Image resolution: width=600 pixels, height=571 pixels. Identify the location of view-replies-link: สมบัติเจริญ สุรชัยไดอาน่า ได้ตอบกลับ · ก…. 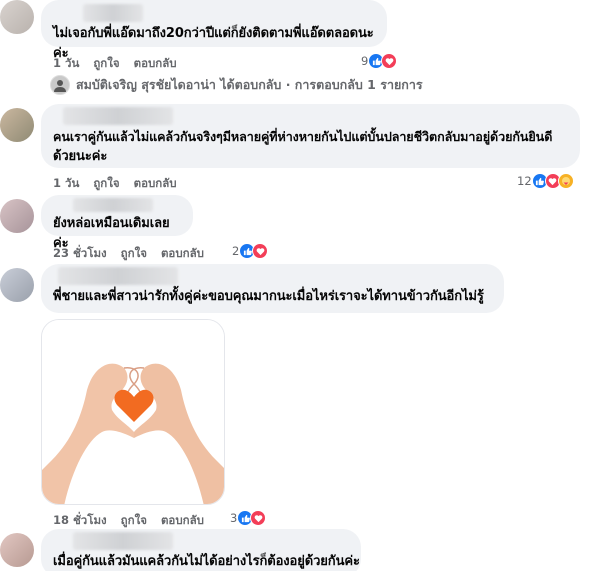
(236, 85).